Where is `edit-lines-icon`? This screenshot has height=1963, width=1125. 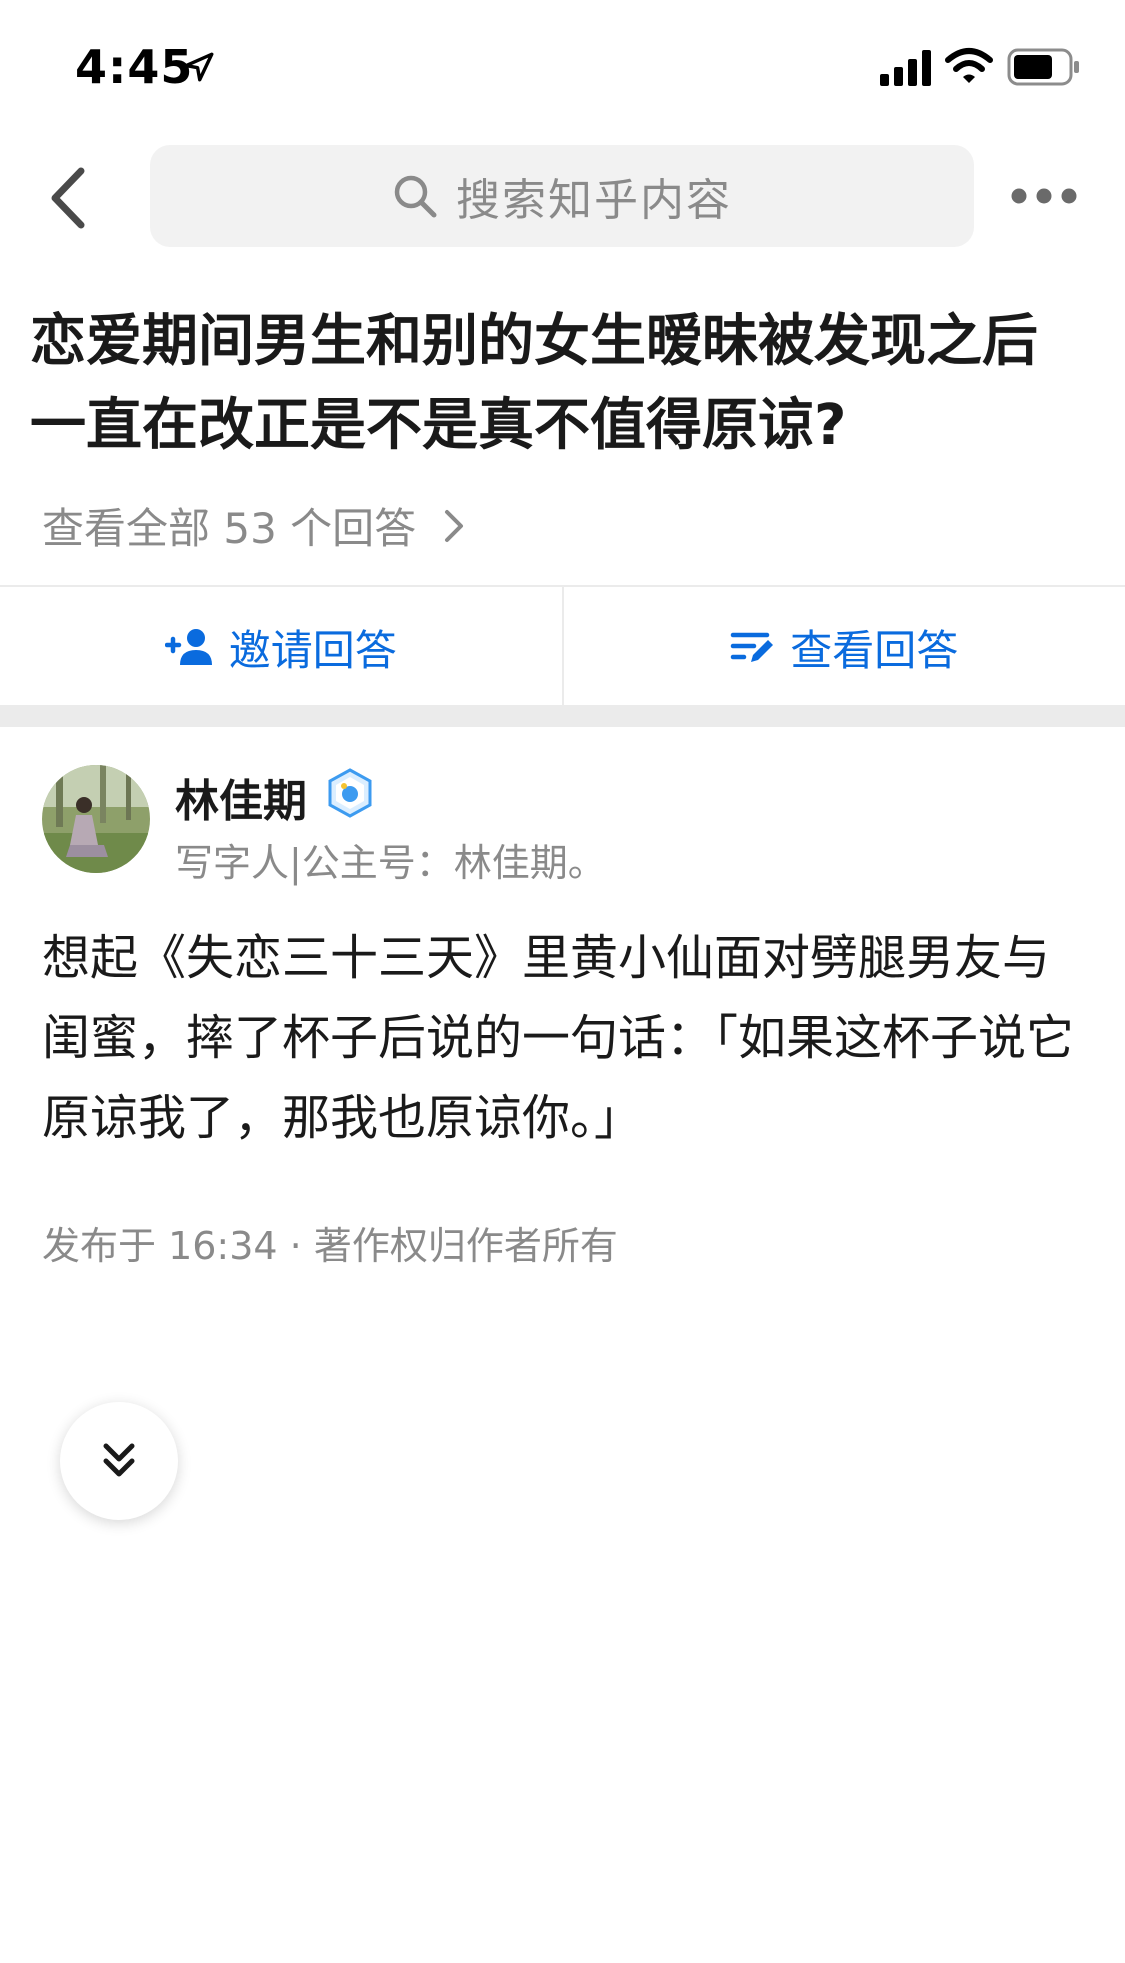 edit-lines-icon is located at coordinates (752, 647).